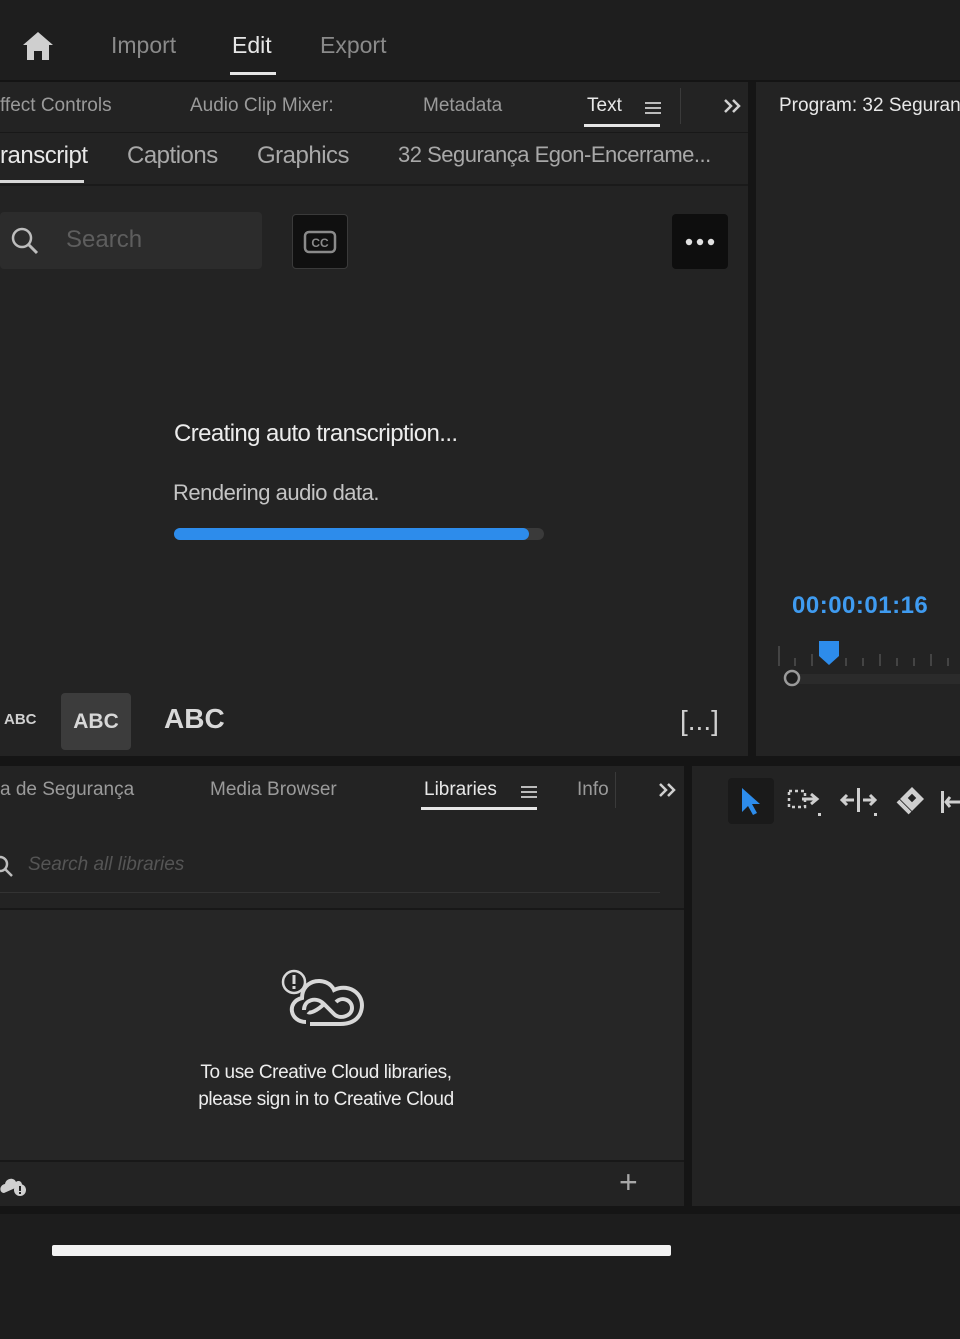 The height and width of the screenshot is (1339, 960). I want to click on track-select-forward-icon, so click(805, 802).